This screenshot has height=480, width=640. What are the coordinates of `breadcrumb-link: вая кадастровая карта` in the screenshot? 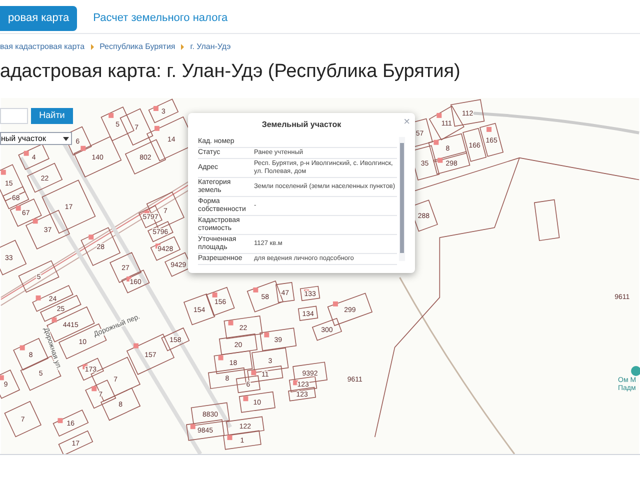 It's located at (42, 47).